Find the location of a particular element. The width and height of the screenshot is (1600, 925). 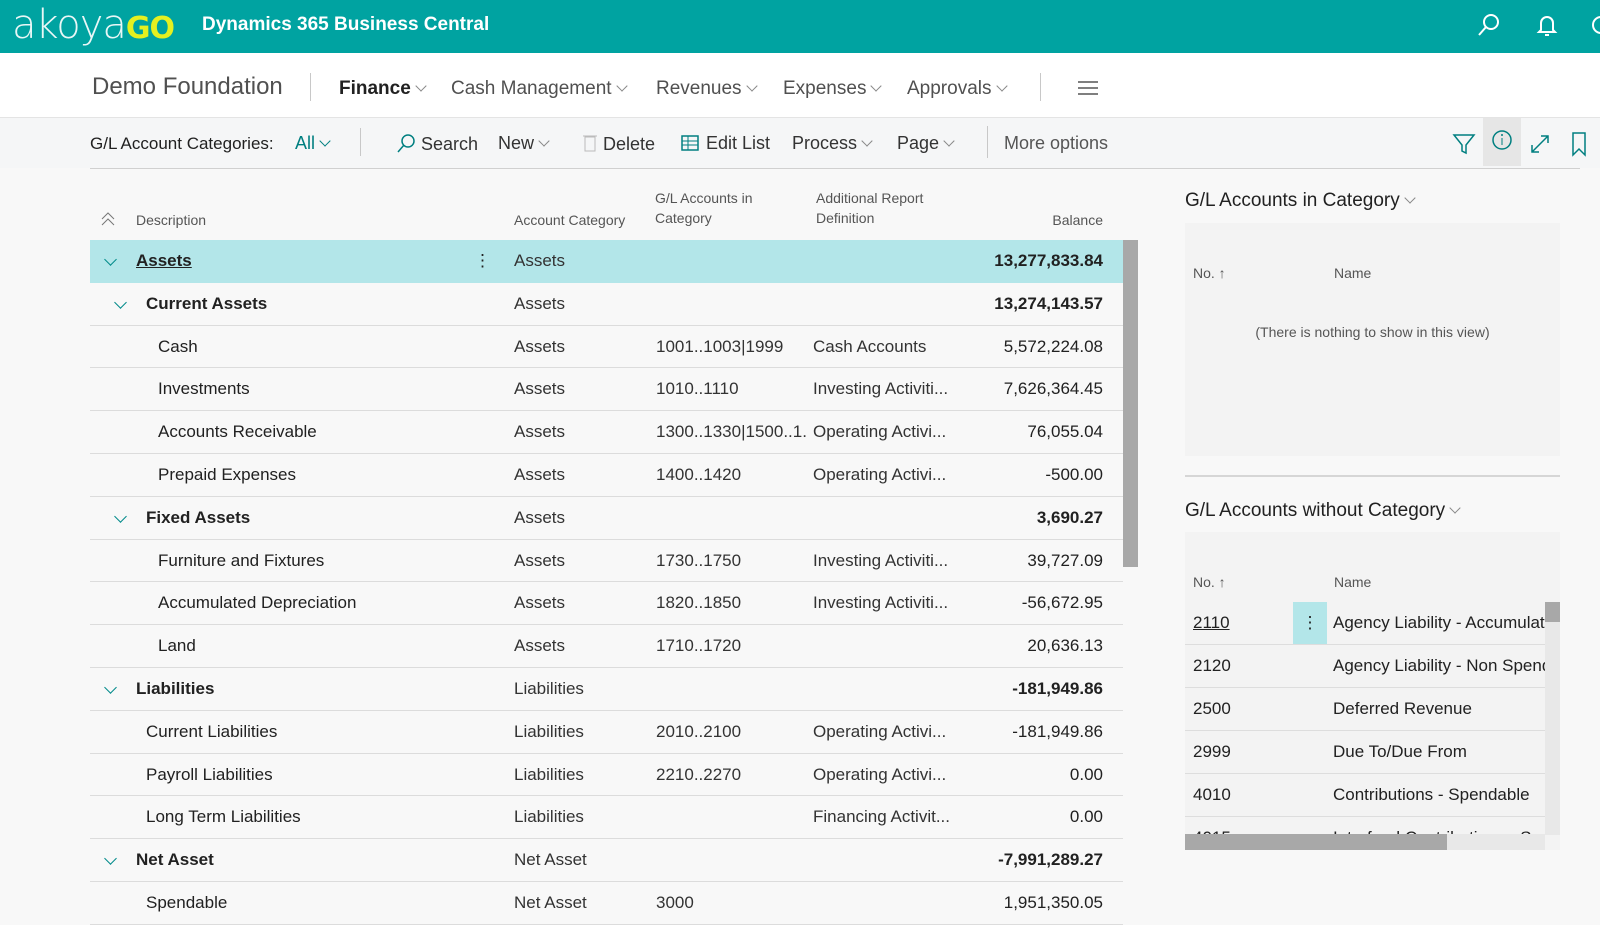

list-item: 2500 Deferred Revenue is located at coordinates (1365, 709).